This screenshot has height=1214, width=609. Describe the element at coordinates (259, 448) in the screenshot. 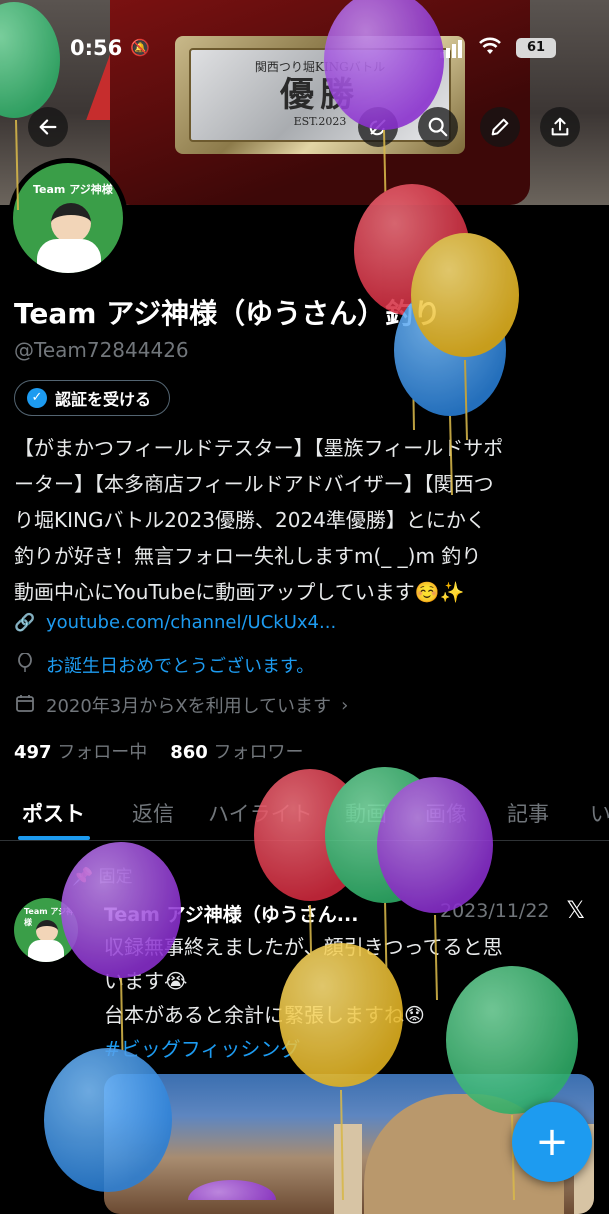

I see `bio-line: 【がまかつフィールドテスター】【墨族フィールドサポ` at that location.